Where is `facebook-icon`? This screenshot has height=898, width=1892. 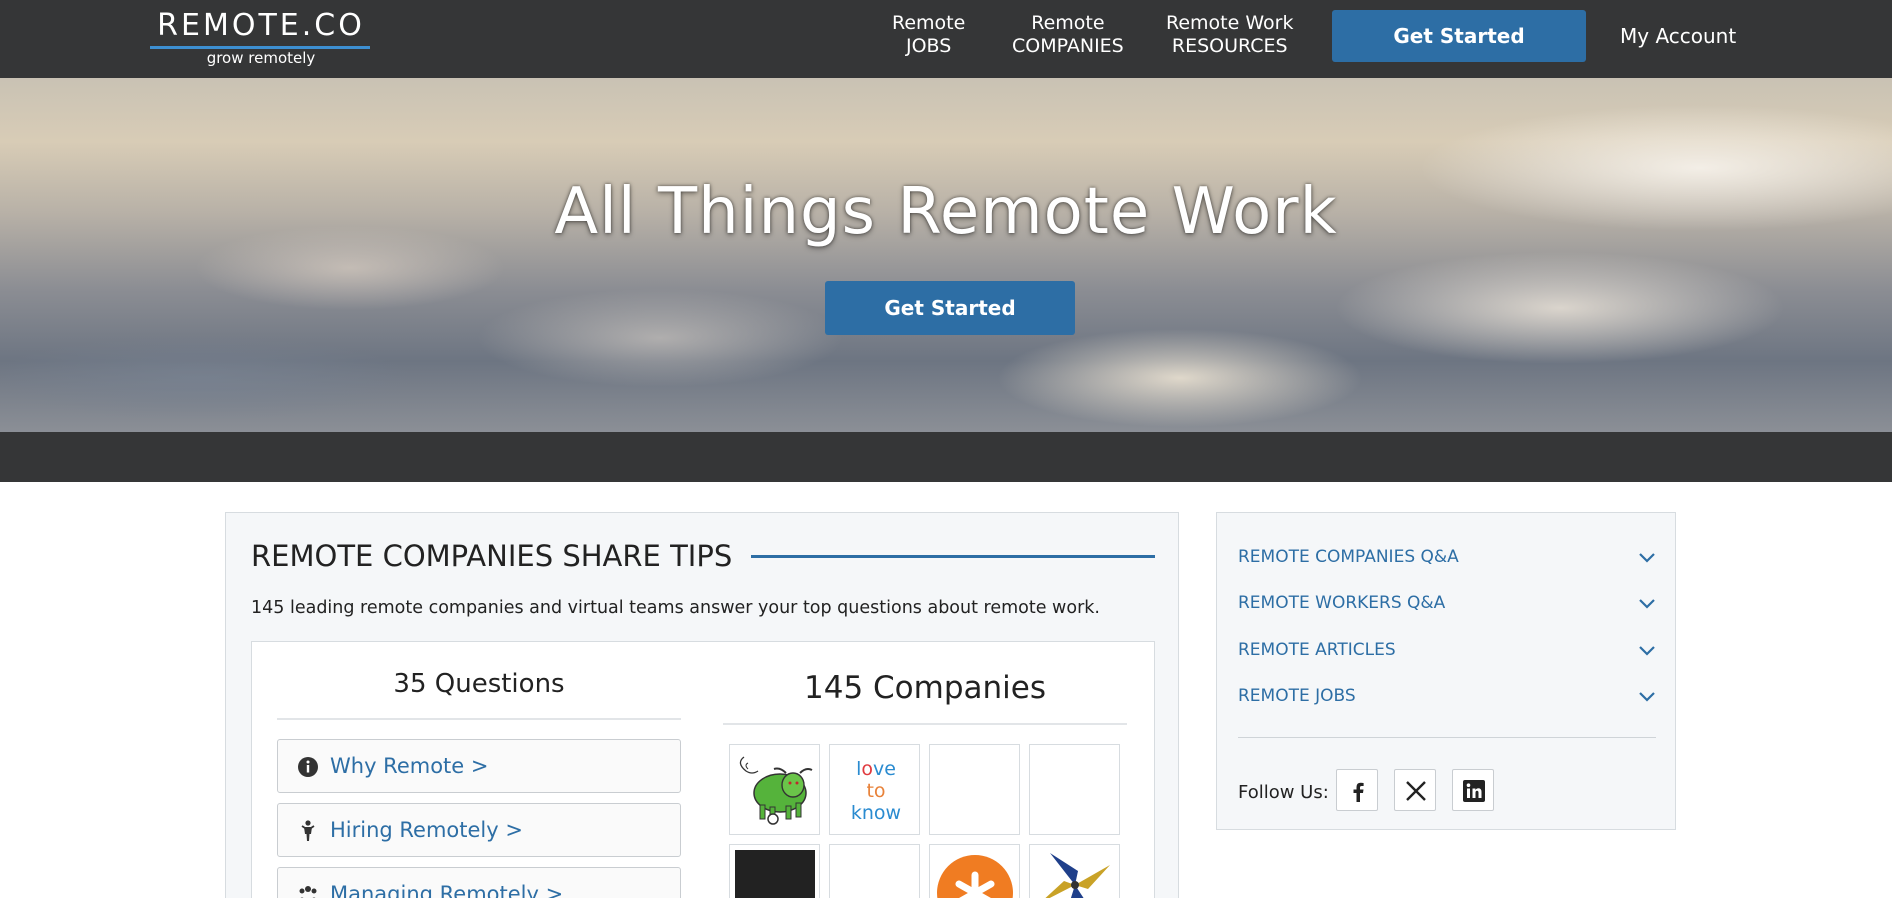
facebook-icon is located at coordinates (1358, 792).